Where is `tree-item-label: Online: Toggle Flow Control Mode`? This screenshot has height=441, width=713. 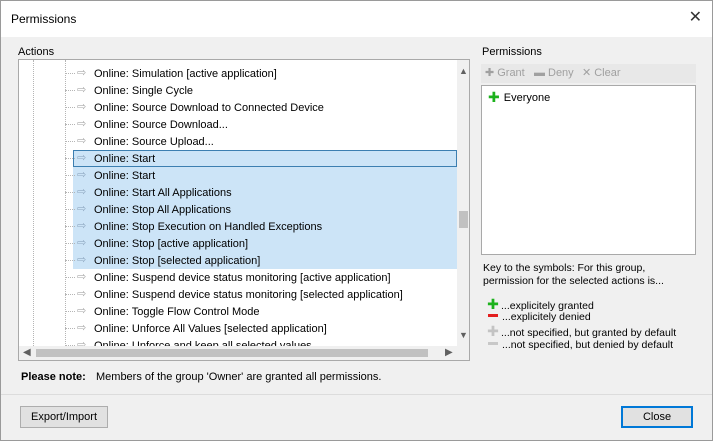
tree-item-label: Online: Toggle Flow Control Mode is located at coordinates (177, 312).